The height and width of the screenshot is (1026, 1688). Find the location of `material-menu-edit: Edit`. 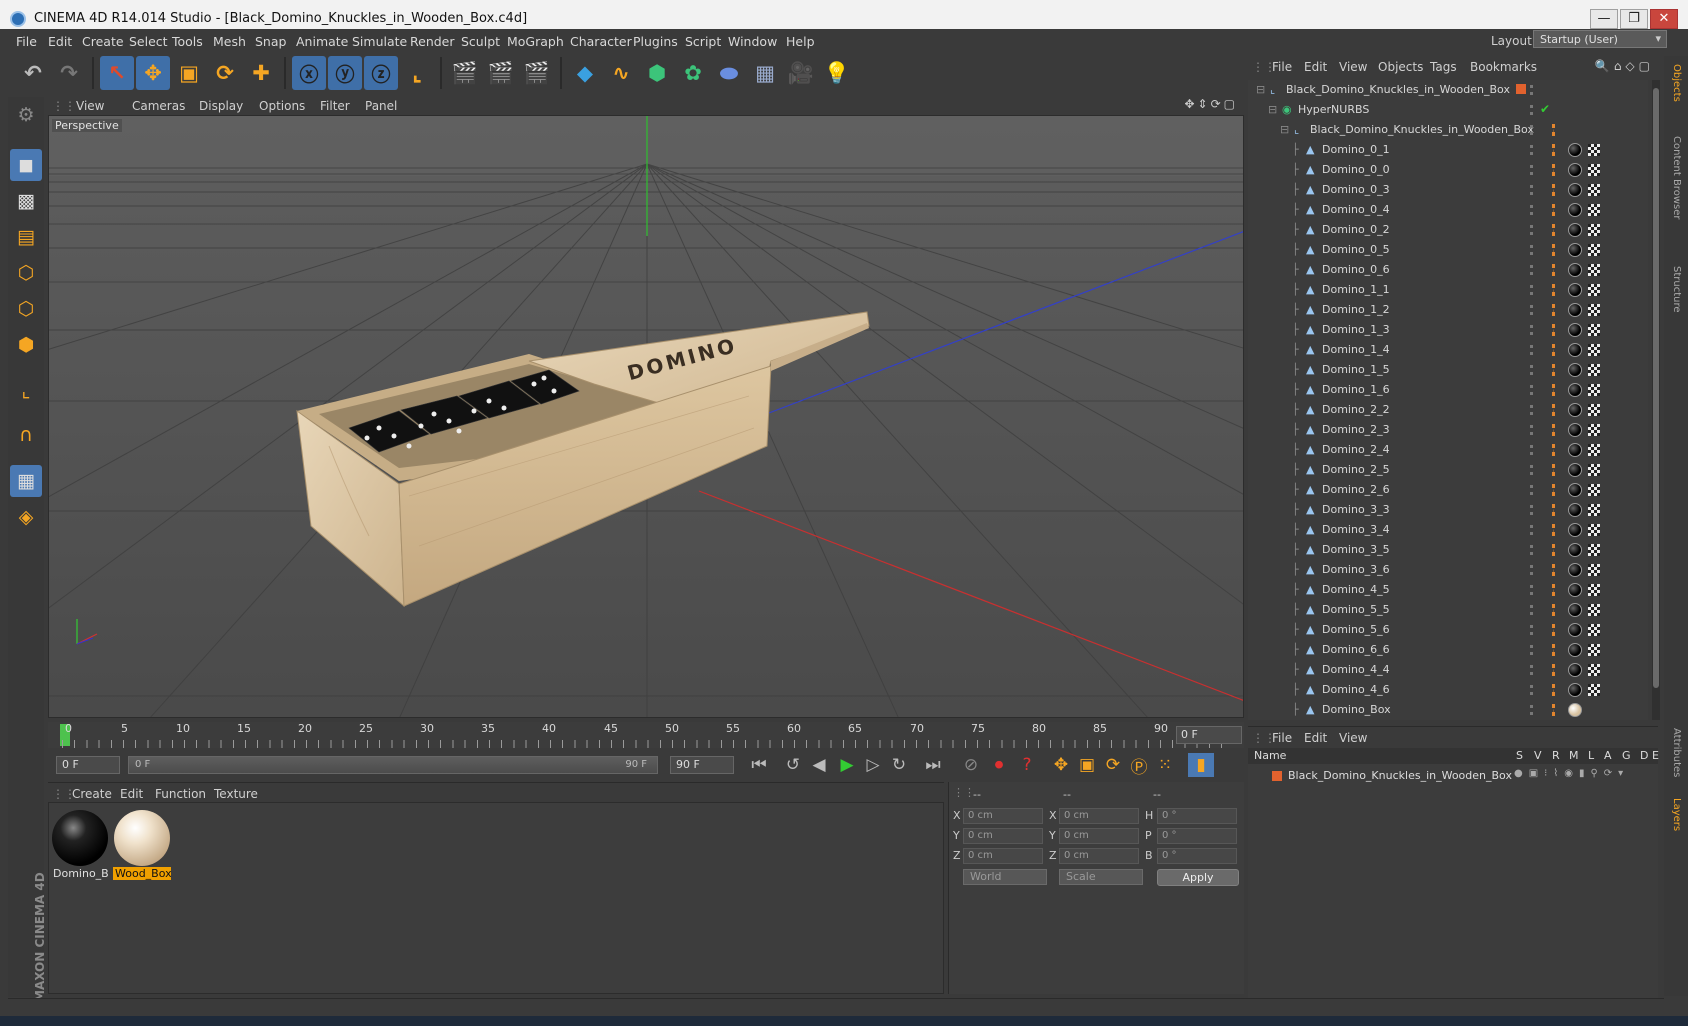

material-menu-edit: Edit is located at coordinates (131, 794).